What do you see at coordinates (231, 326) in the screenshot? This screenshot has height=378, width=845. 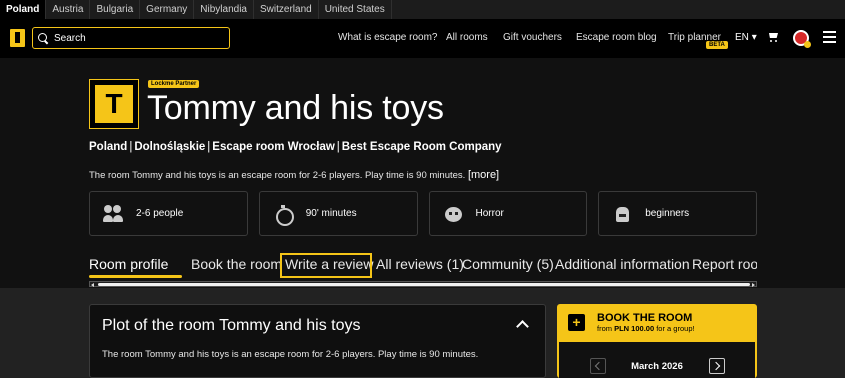 I see `plot-title: Plot of the room Tommy and his toys` at bounding box center [231, 326].